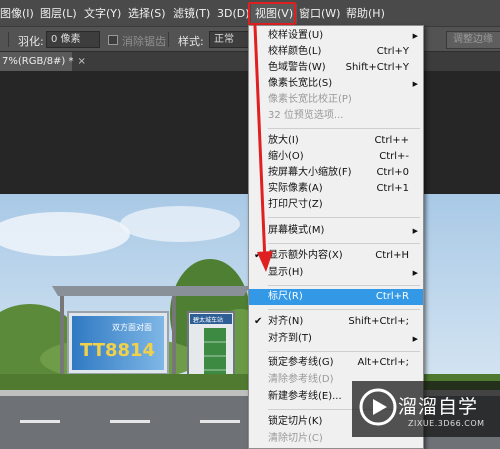  Describe the element at coordinates (233, 14) in the screenshot. I see `menu-3d: 3D(D)` at that location.